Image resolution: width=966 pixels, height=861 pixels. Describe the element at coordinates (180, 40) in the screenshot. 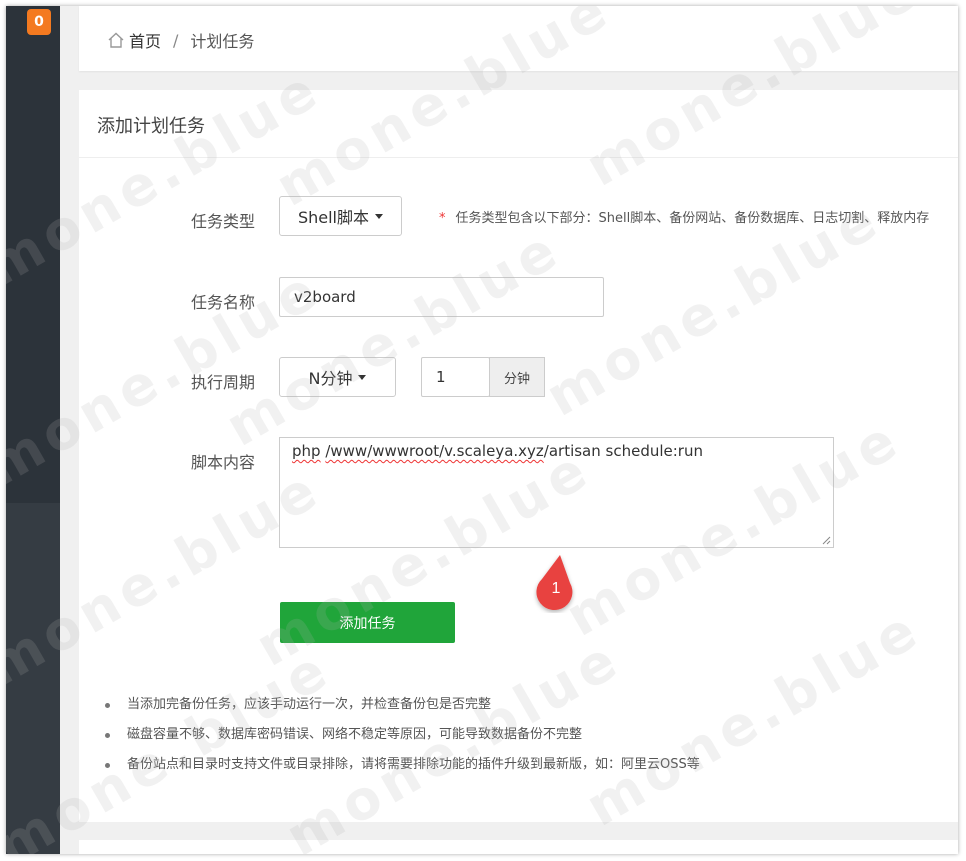

I see `breadcrumb: 首页 / 计划任务` at that location.